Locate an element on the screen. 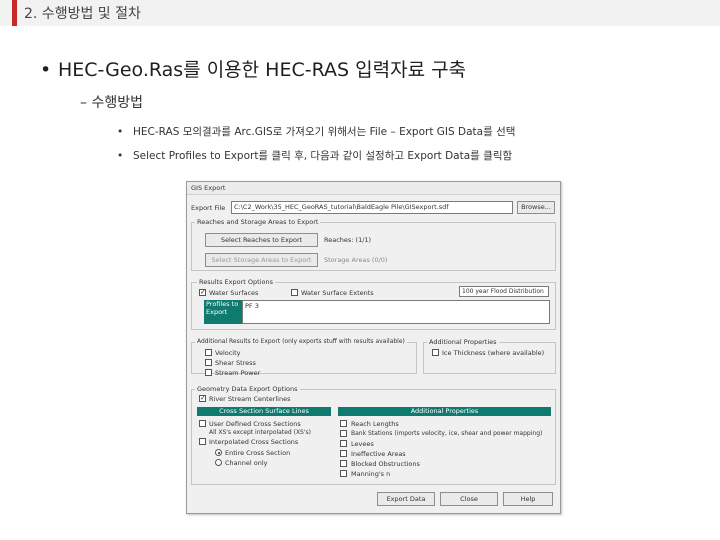  all-xs-note: All XS's except interpolated (XS's) is located at coordinates (260, 432).